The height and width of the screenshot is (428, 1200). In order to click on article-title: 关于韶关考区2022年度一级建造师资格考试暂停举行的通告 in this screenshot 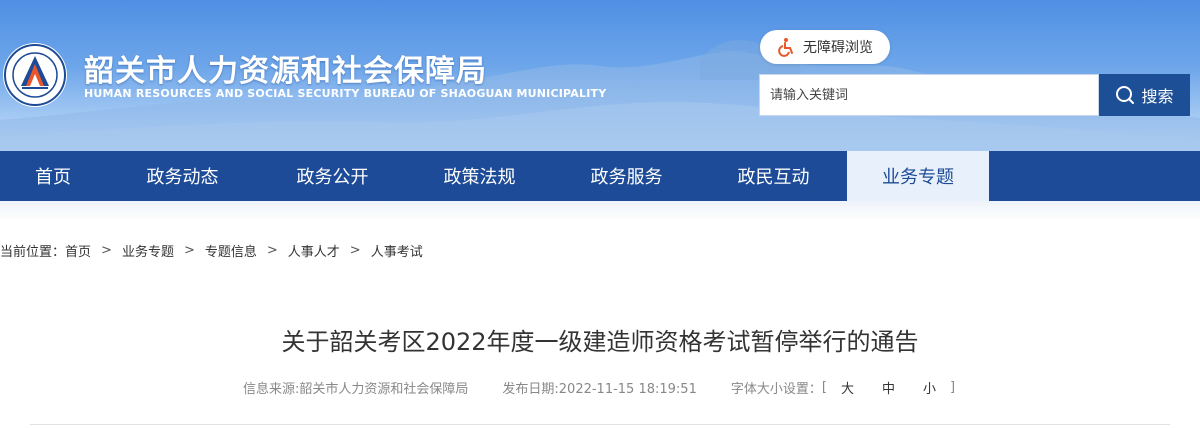, I will do `click(600, 342)`.